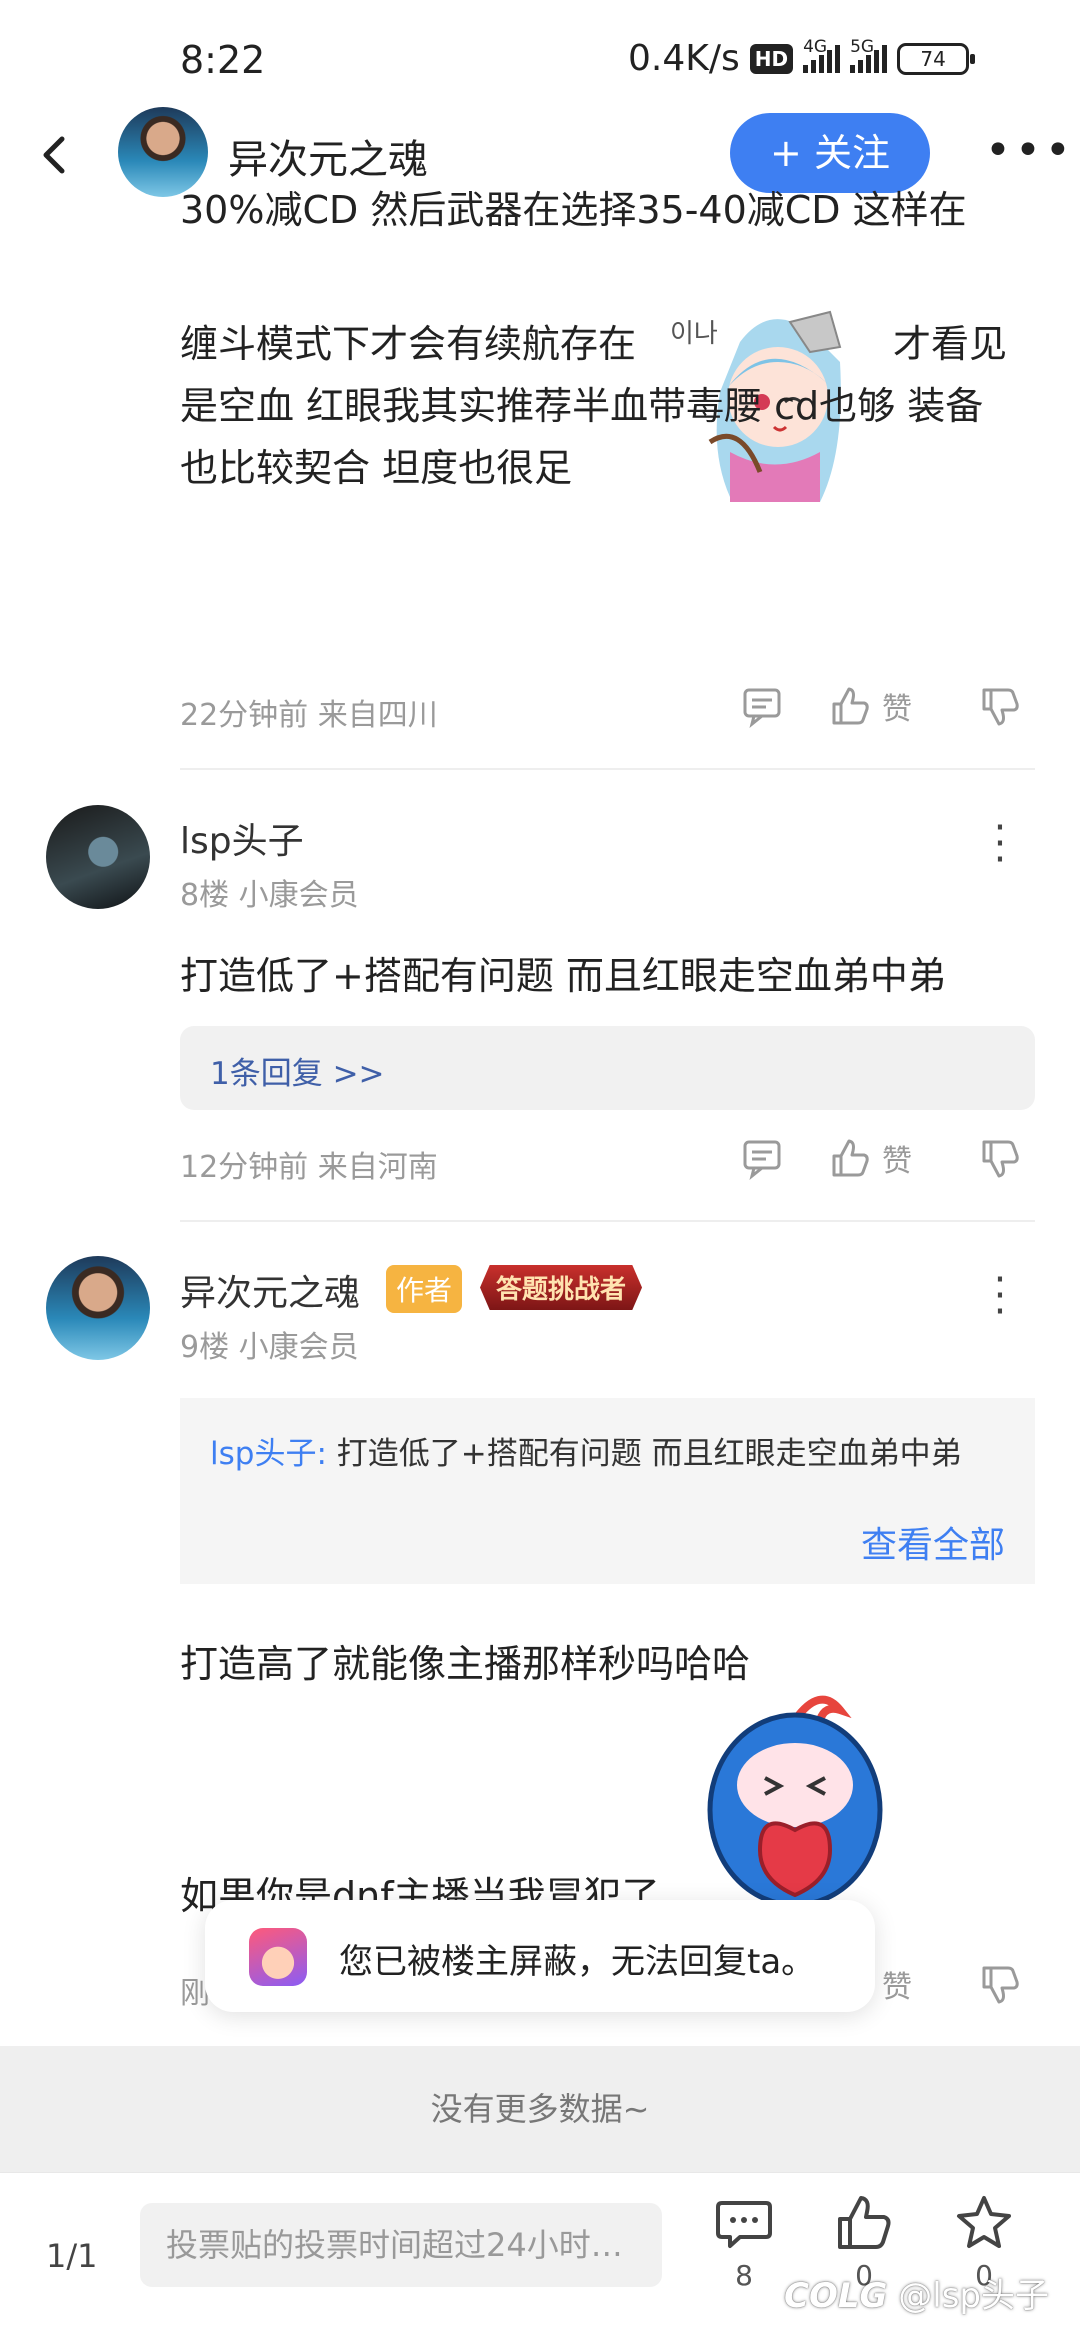 The image size is (1080, 2340). What do you see at coordinates (795, 1801) in the screenshot?
I see `mascot-sticker` at bounding box center [795, 1801].